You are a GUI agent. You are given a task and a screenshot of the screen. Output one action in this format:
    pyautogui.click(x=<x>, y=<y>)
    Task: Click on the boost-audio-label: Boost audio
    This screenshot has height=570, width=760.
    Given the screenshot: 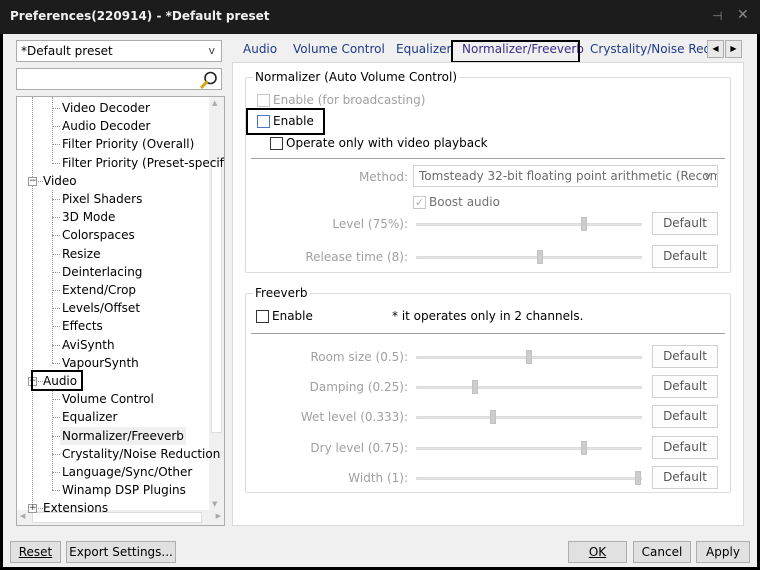 What is the action you would take?
    pyautogui.click(x=464, y=202)
    